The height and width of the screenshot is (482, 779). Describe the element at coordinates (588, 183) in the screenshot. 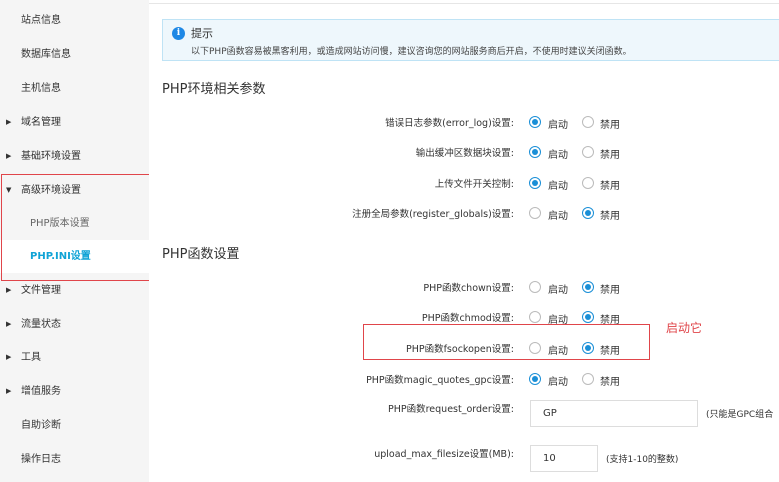

I see `file-upload-off-radio` at that location.